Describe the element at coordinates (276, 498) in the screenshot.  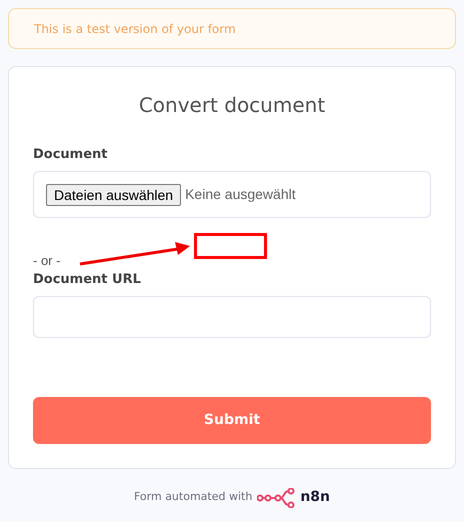
I see `workflow-logo-icon` at that location.